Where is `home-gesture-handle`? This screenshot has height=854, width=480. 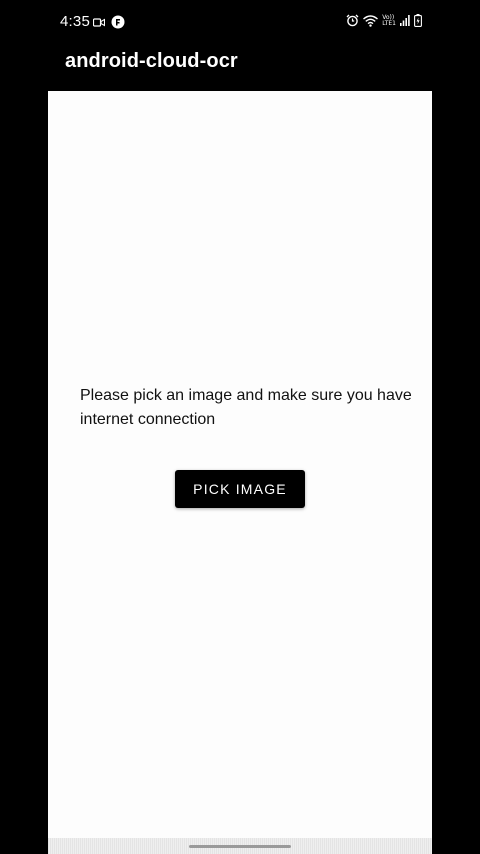
home-gesture-handle is located at coordinates (240, 846).